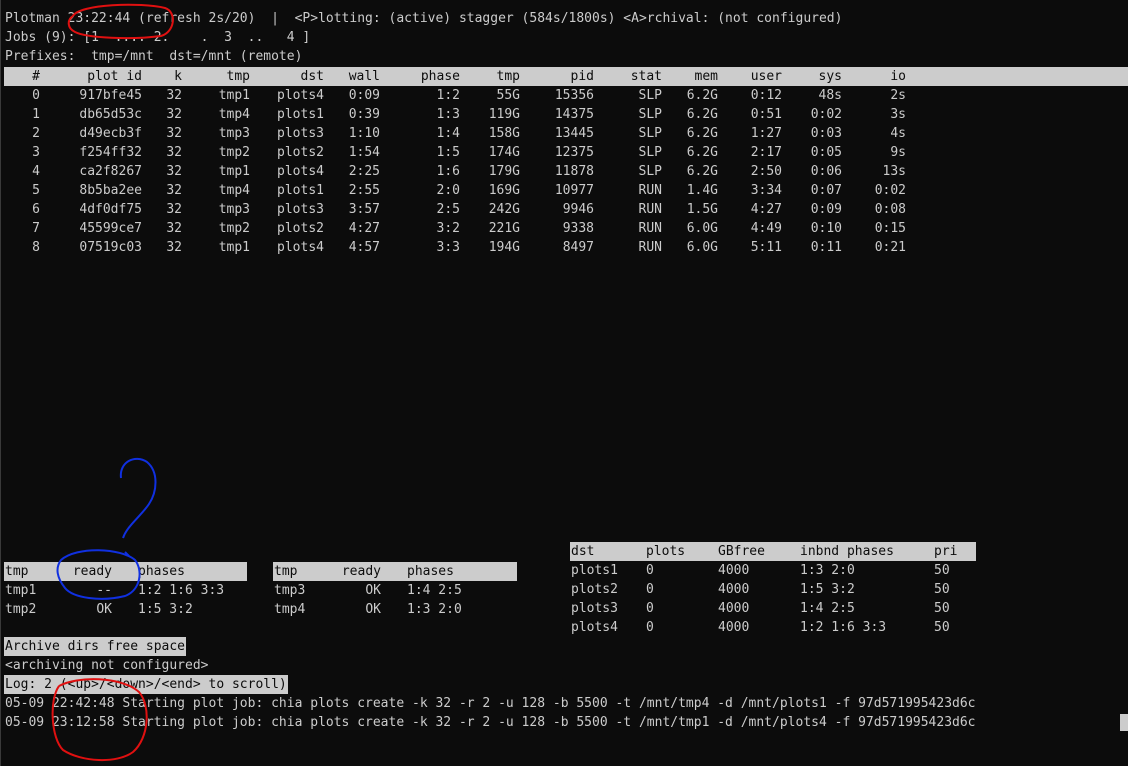 The image size is (1134, 766). I want to click on table-cell: 221G, so click(504, 228).